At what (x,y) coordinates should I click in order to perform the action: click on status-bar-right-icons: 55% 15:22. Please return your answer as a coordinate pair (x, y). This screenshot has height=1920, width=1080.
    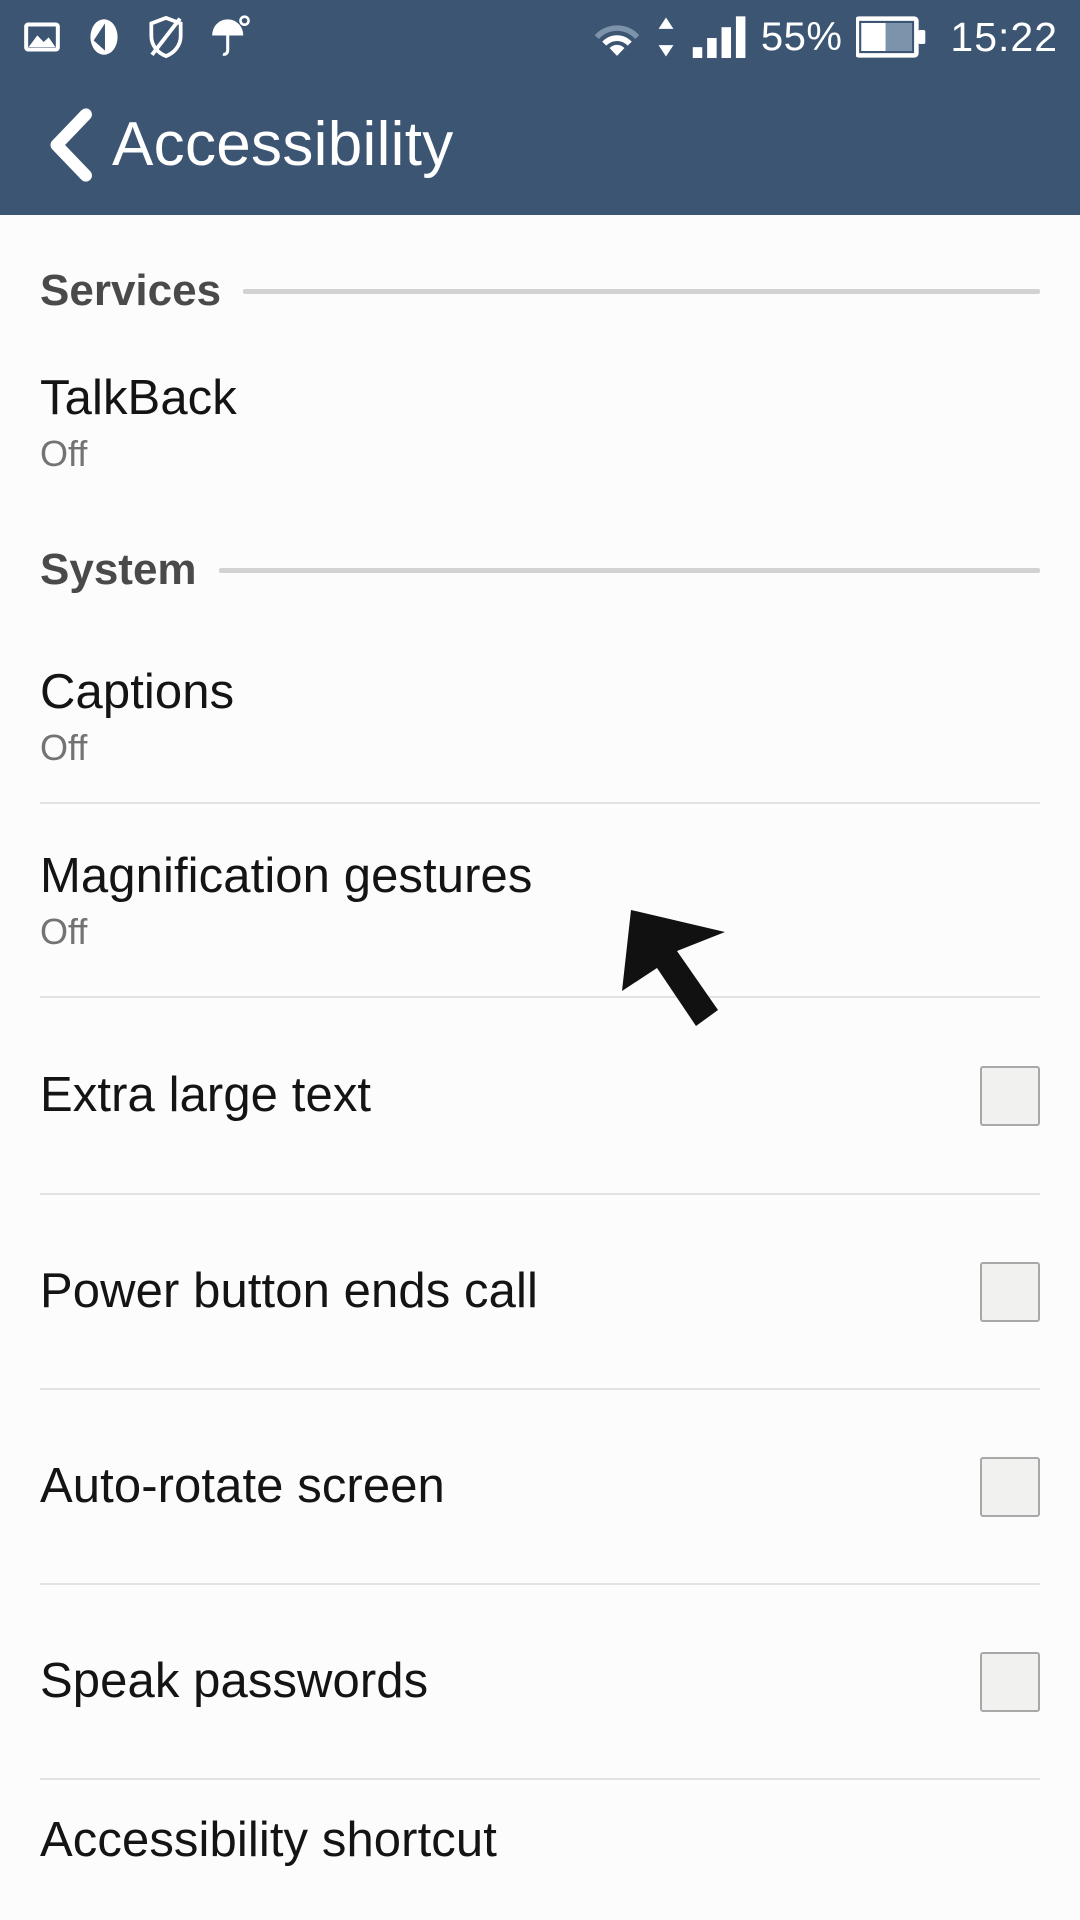
    Looking at the image, I should click on (825, 37).